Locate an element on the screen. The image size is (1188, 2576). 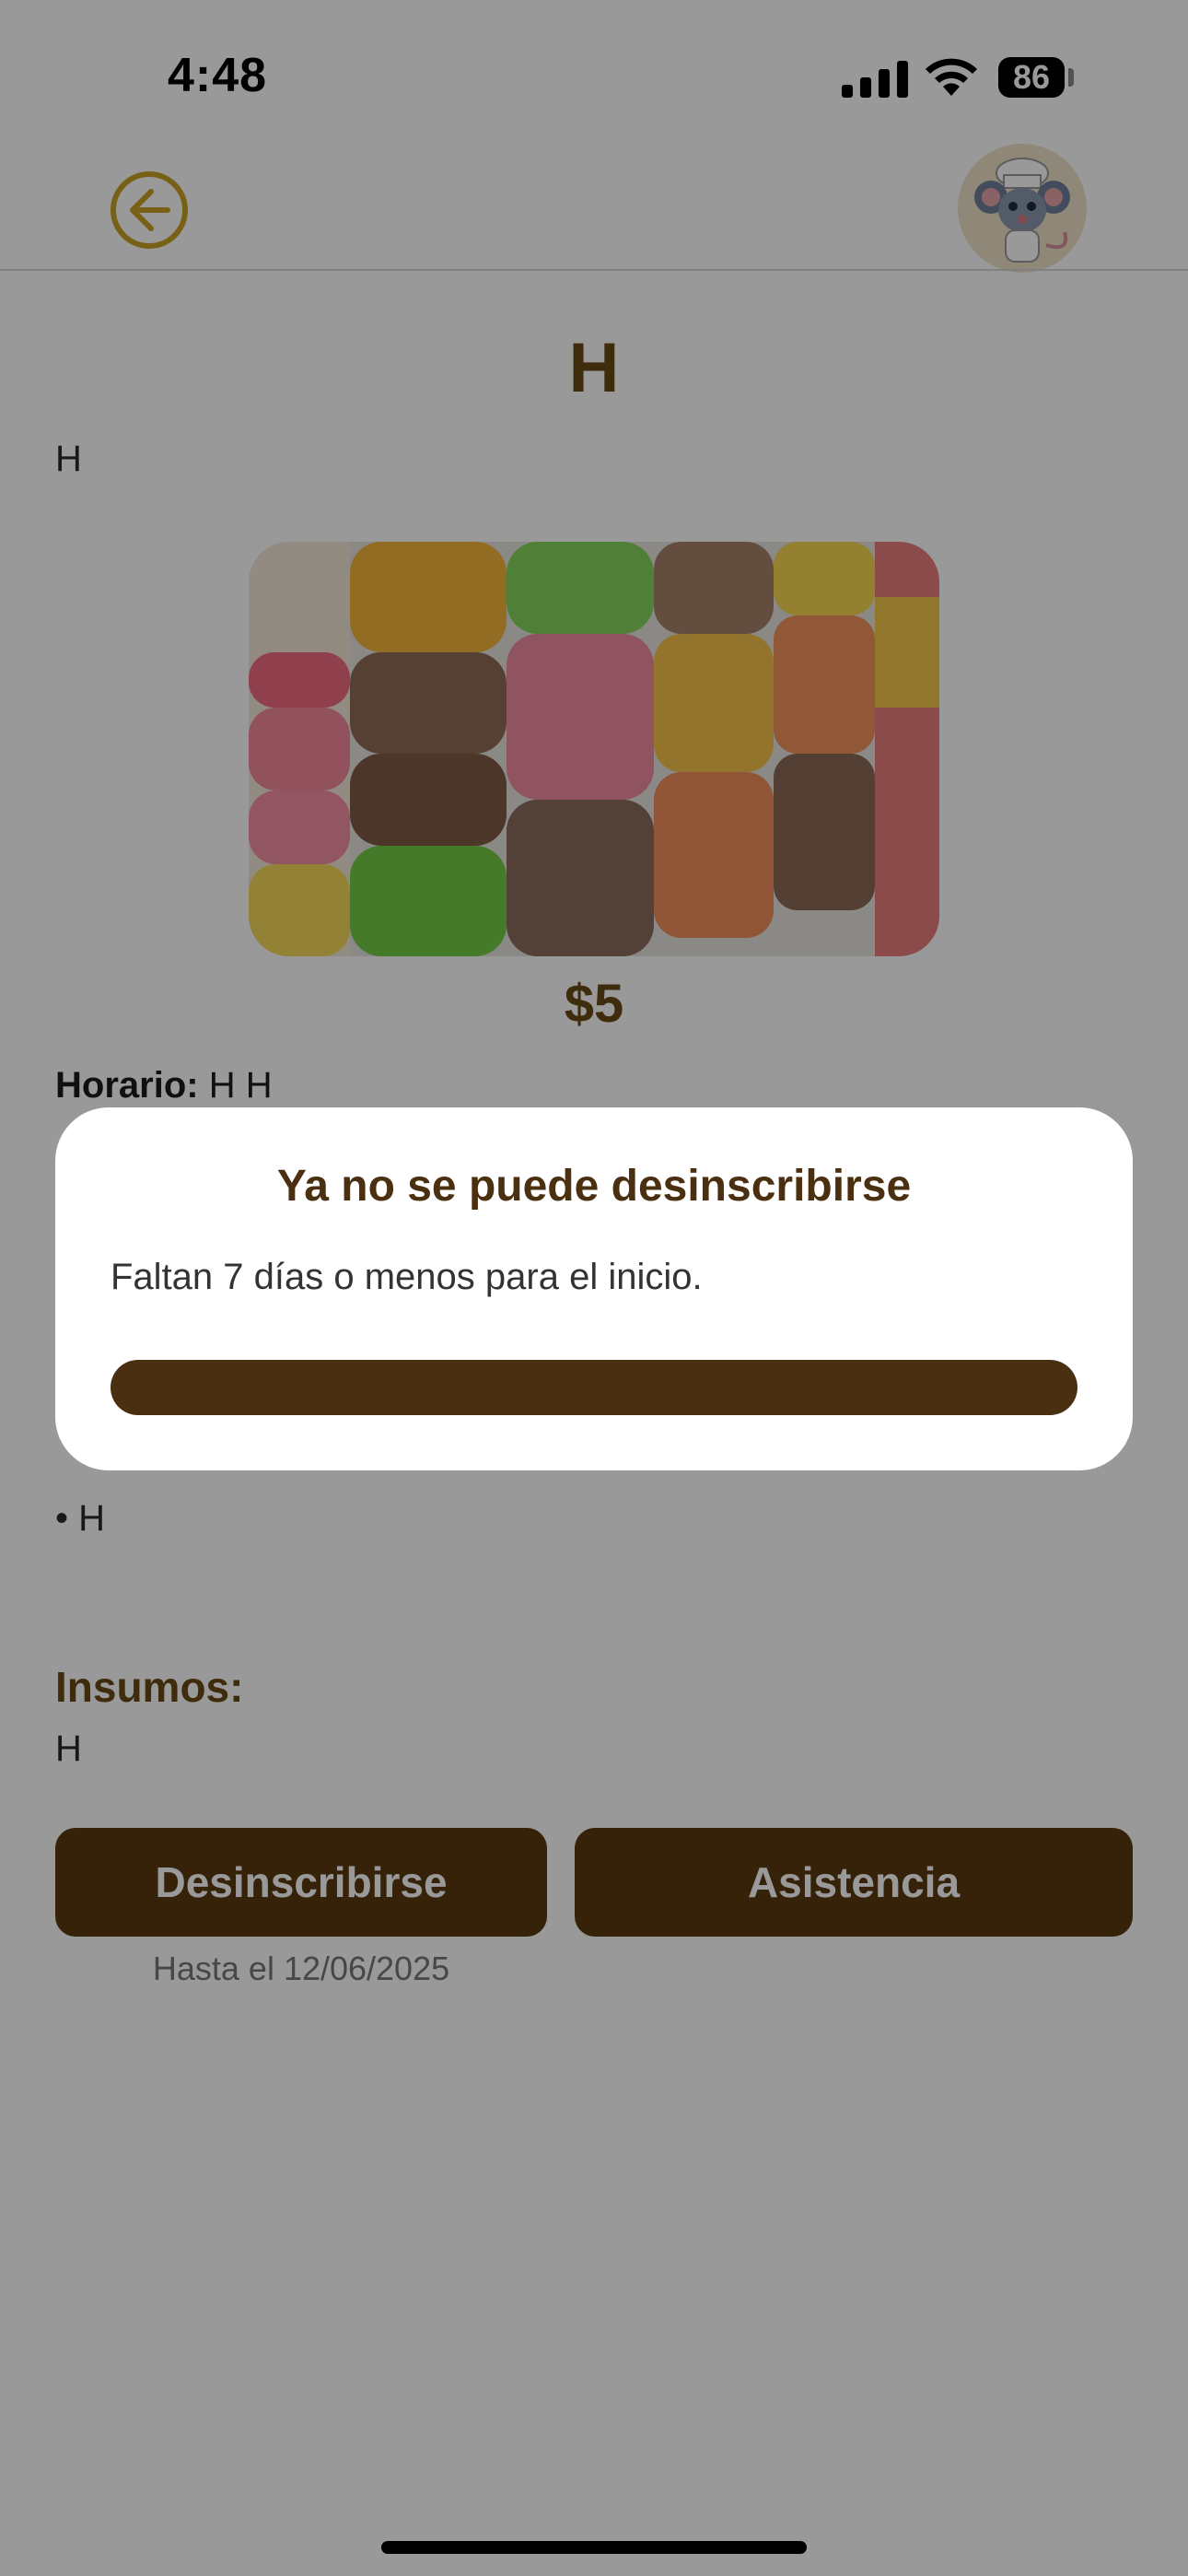
dialog-confirm-button is located at coordinates (594, 1387).